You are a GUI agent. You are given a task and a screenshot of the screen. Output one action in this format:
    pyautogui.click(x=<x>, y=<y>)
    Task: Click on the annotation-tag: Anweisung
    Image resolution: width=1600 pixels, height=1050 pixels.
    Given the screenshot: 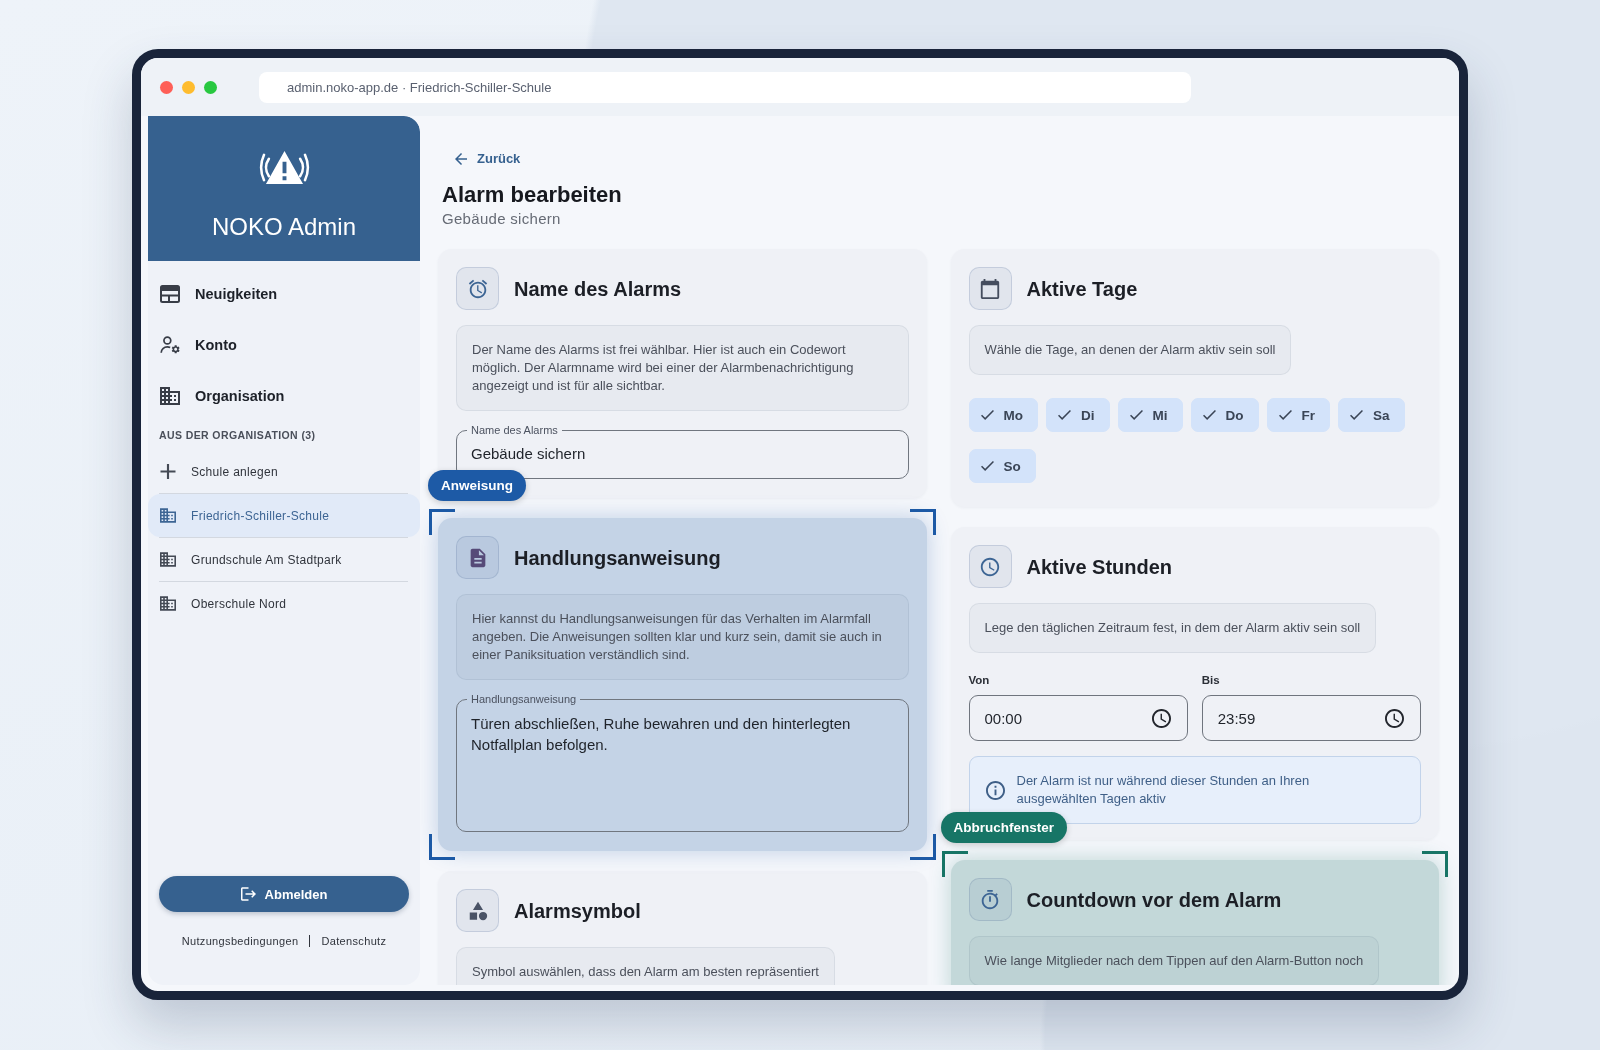 What is the action you would take?
    pyautogui.click(x=477, y=485)
    